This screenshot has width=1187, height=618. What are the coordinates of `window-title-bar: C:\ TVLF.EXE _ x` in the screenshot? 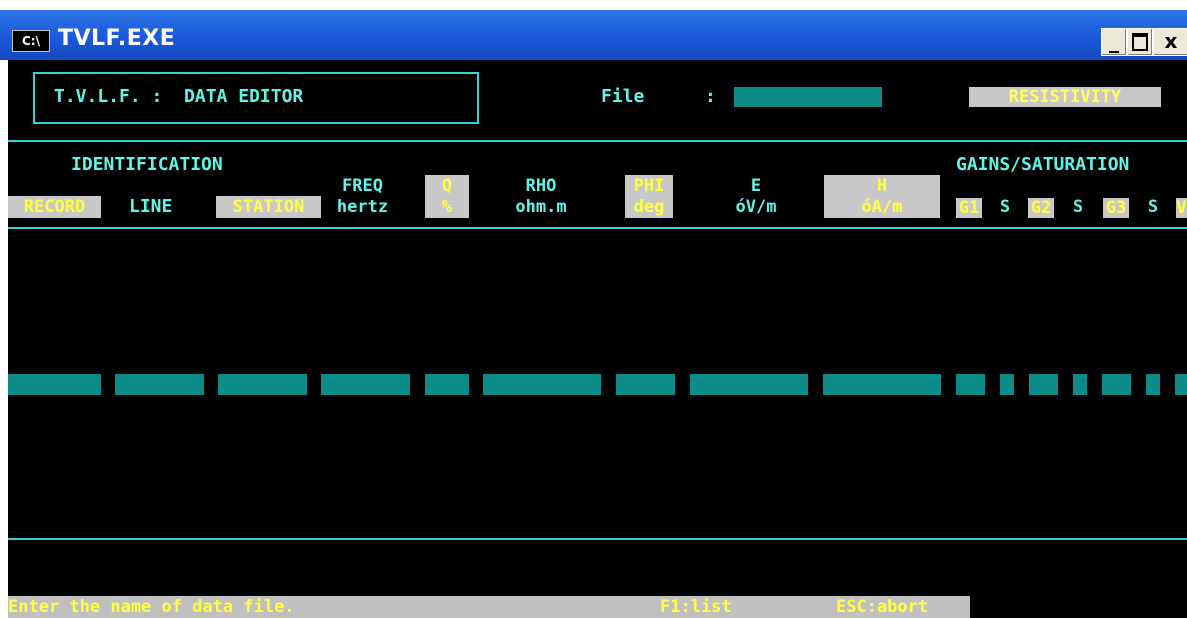 It's located at (593, 35).